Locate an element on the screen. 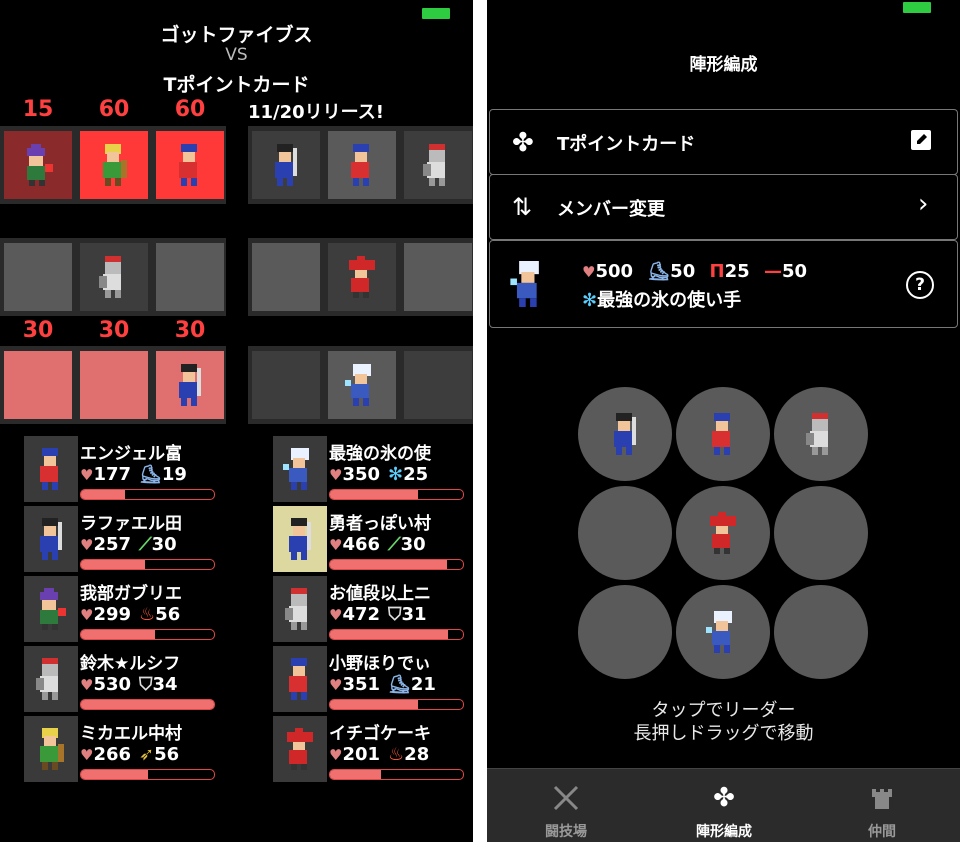 This screenshot has width=960, height=842. member-name: ラファエル田 is located at coordinates (131, 524).